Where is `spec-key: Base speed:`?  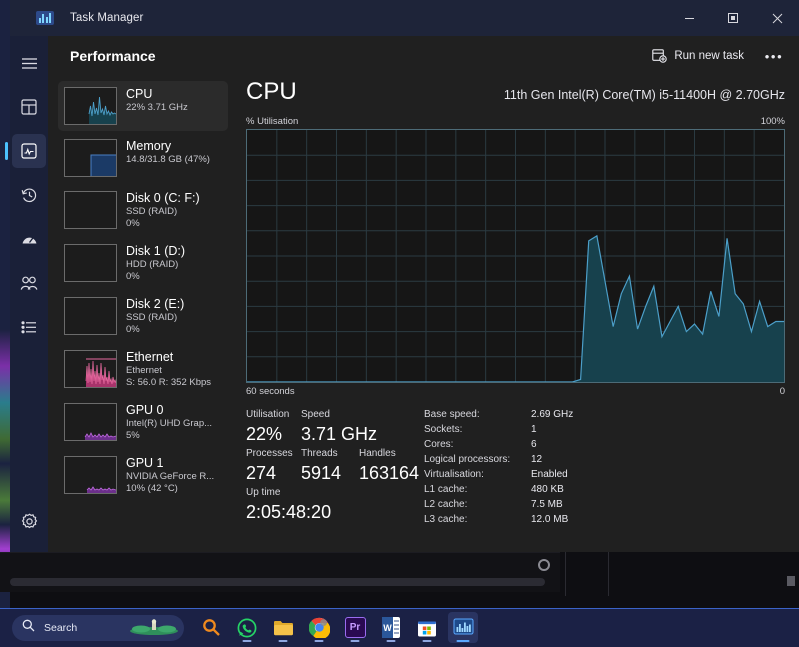 spec-key: Base speed: is located at coordinates (452, 414).